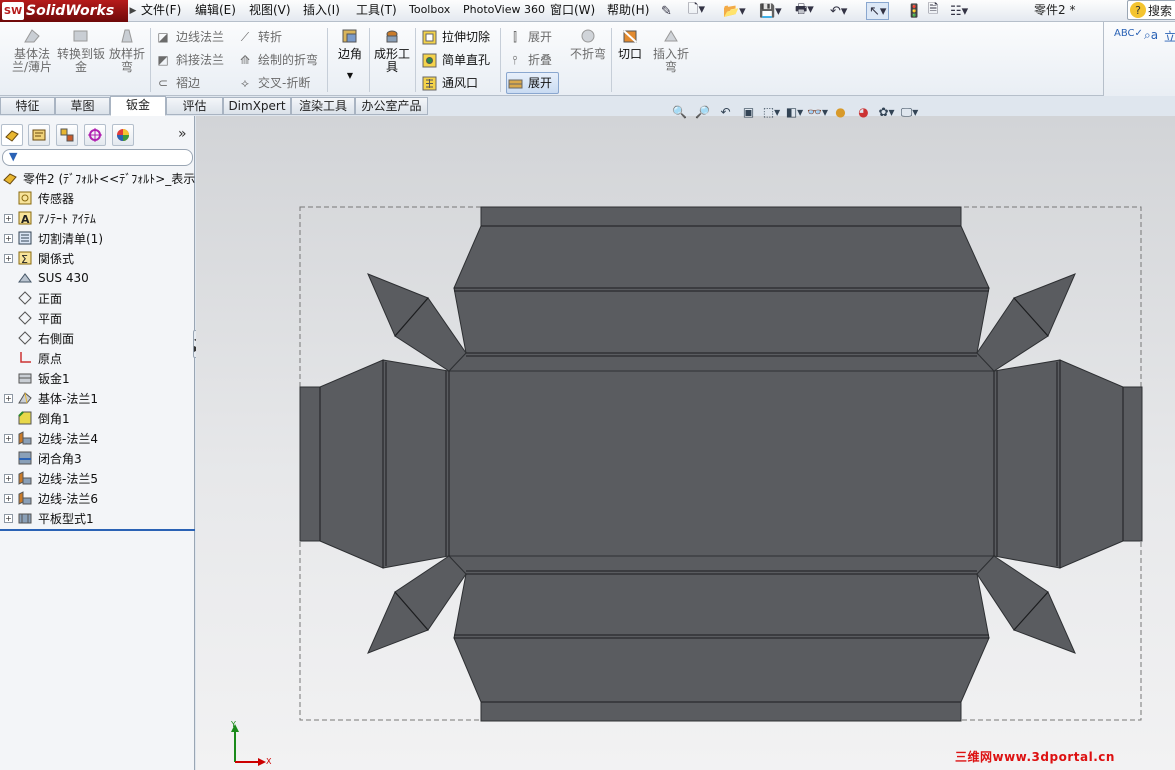 The height and width of the screenshot is (770, 1175). What do you see at coordinates (51, 498) in the screenshot?
I see `tree-node: + 边线-法兰6` at bounding box center [51, 498].